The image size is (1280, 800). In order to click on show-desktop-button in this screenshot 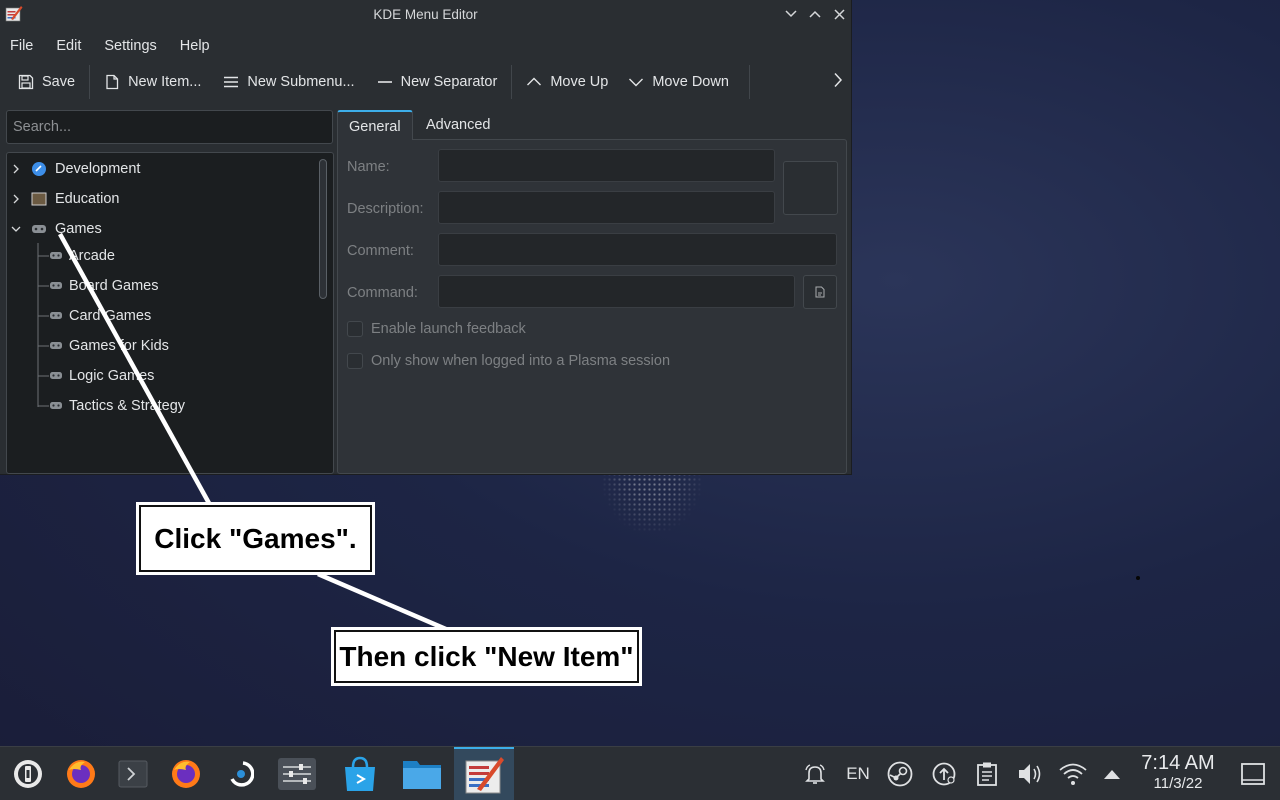, I will do `click(1253, 773)`.